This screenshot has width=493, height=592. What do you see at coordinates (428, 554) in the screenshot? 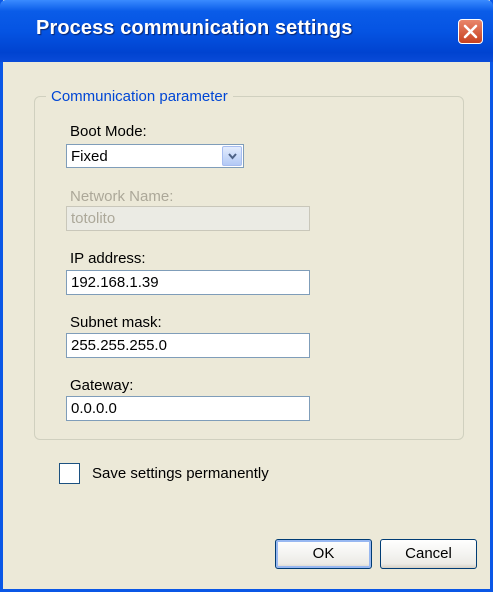
I see `cancel-button: Cancel` at bounding box center [428, 554].